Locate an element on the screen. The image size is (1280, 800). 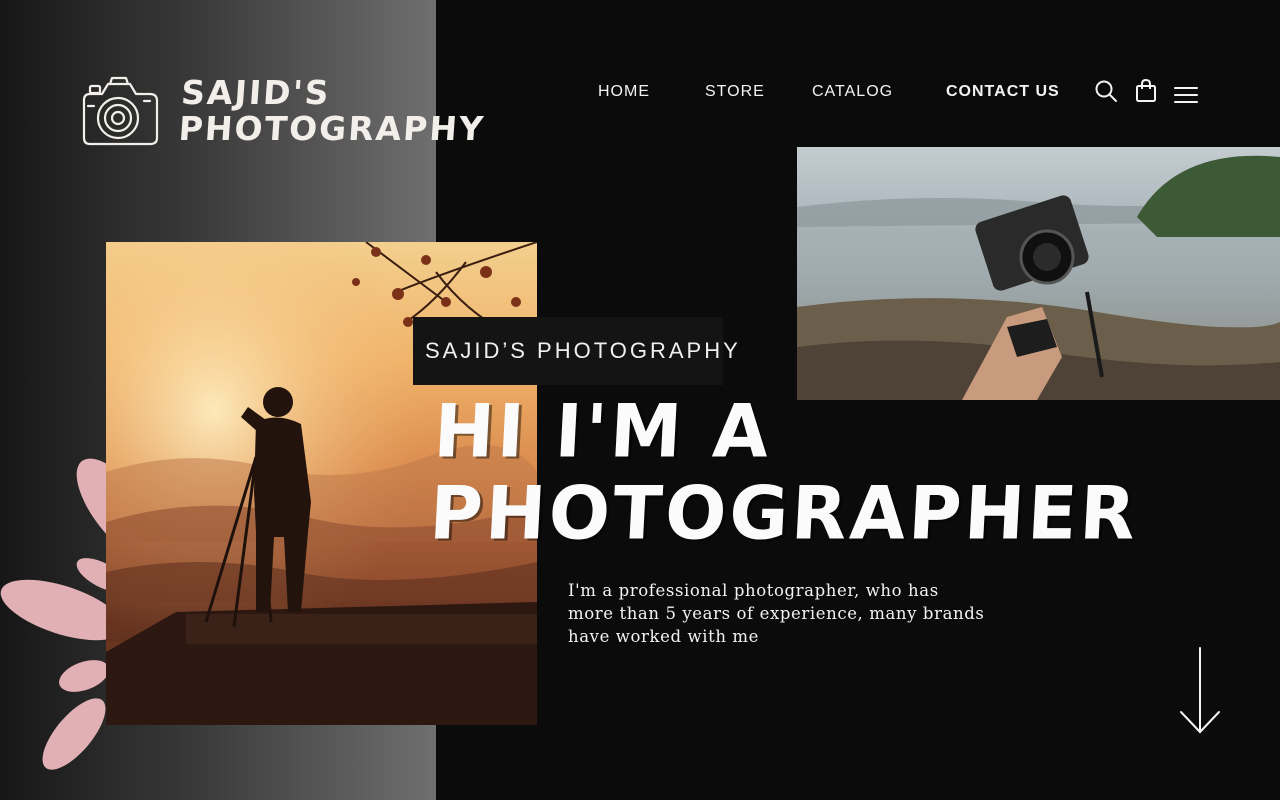
shopping-bag-icon is located at coordinates (1146, 91).